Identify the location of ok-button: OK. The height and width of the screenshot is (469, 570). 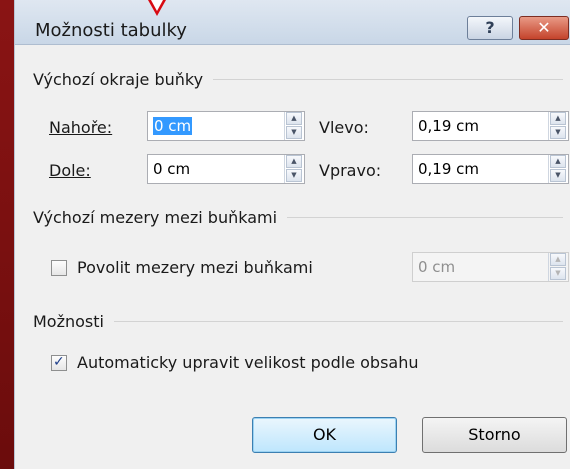
(324, 435).